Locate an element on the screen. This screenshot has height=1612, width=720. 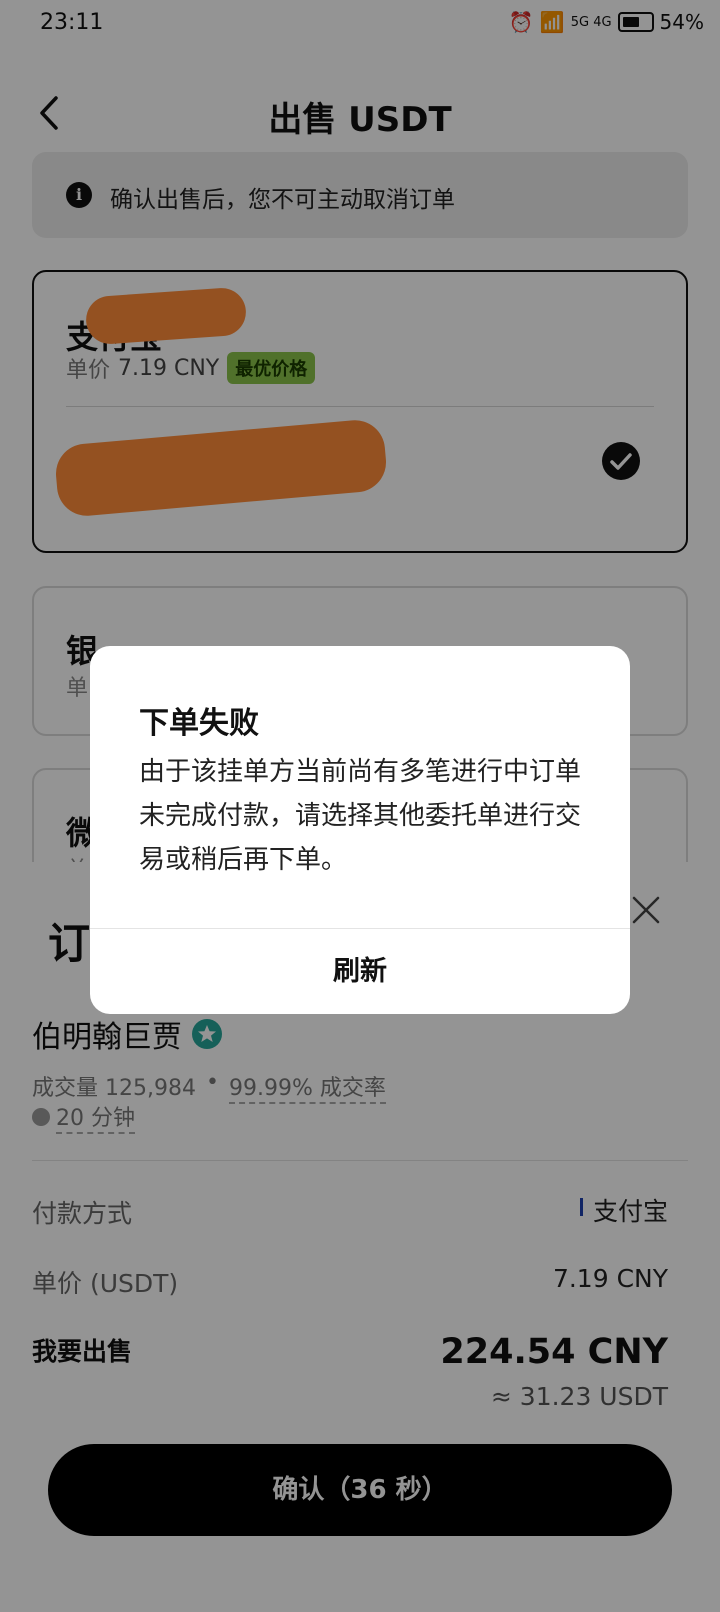
dialog-title: 下单失败 is located at coordinates (199, 723).